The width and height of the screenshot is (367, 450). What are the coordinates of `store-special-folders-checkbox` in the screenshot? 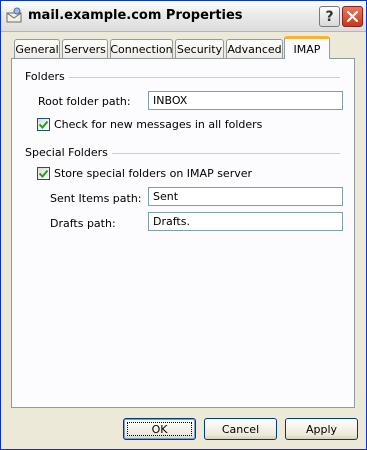 It's located at (43, 173).